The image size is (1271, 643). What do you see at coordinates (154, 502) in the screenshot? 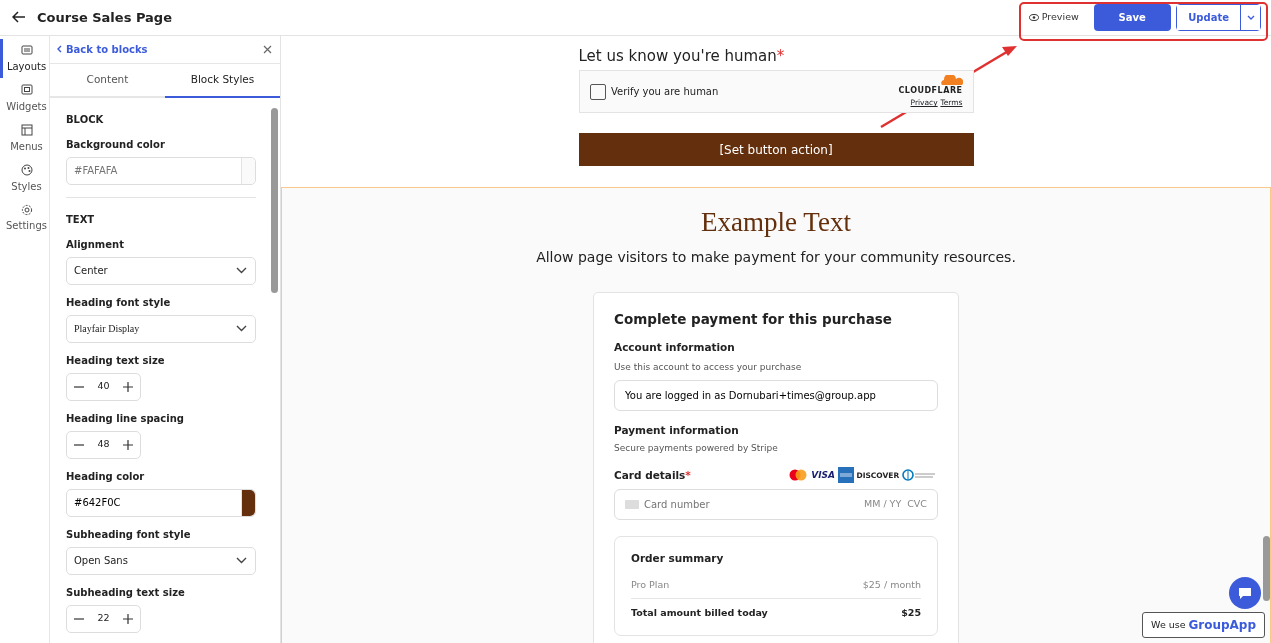
I see `color-input: #642F0C` at bounding box center [154, 502].